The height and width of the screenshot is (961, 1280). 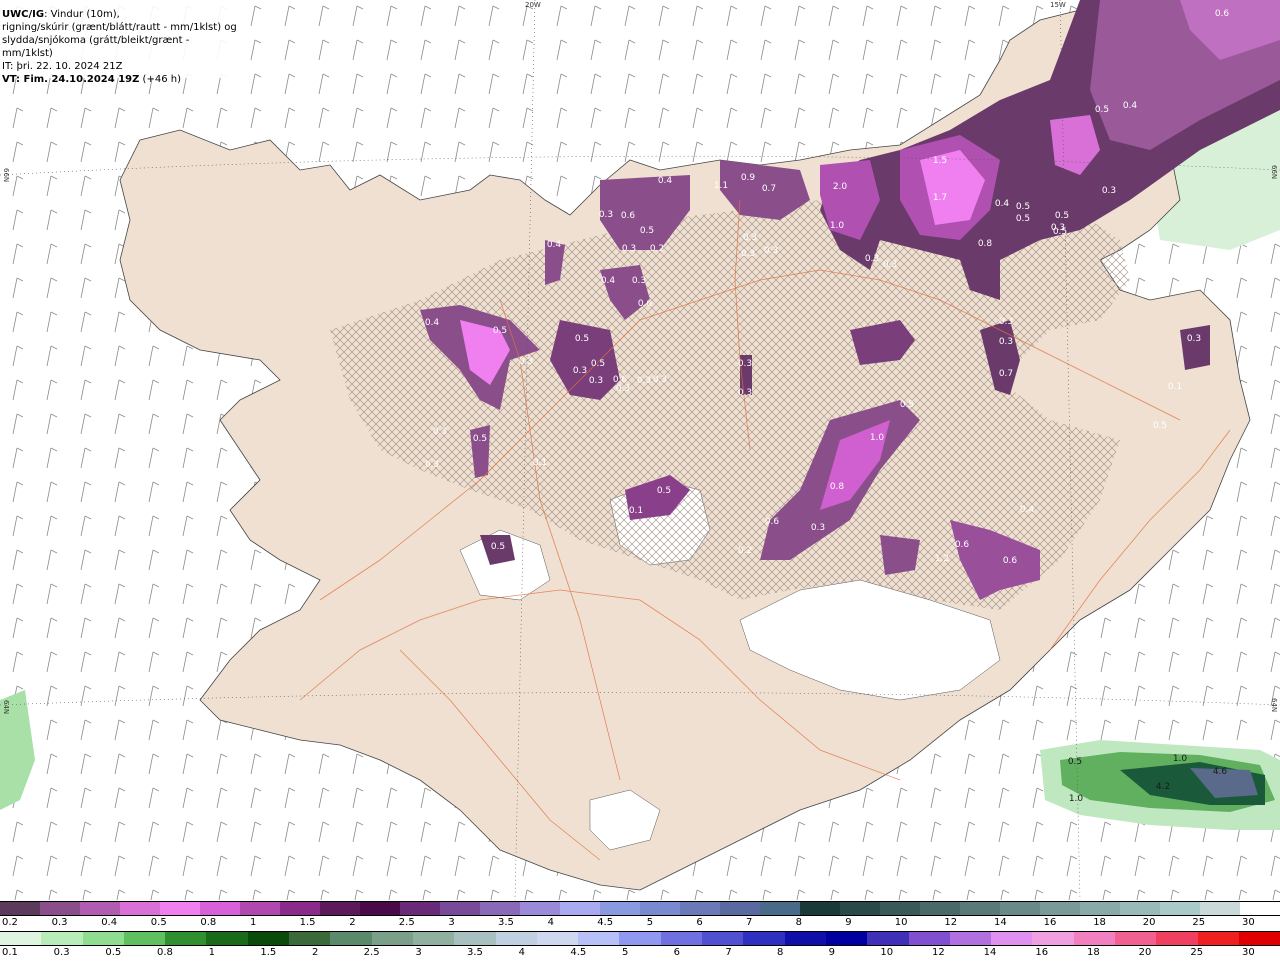 I want to click on issue-time: IT: þri. 22. 10. 2024 21Z, so click(x=62, y=66).